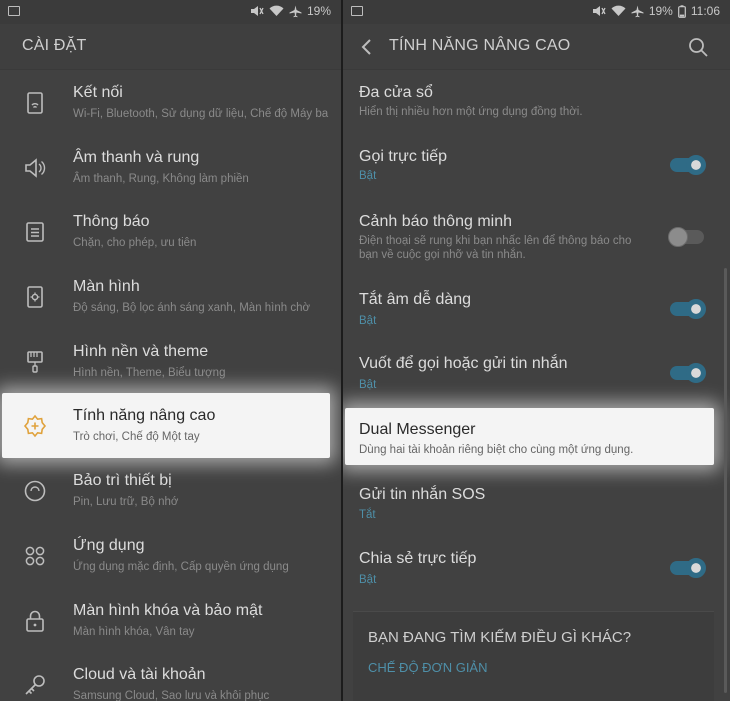  What do you see at coordinates (417, 429) in the screenshot?
I see `feature-title: Dual Messenger` at bounding box center [417, 429].